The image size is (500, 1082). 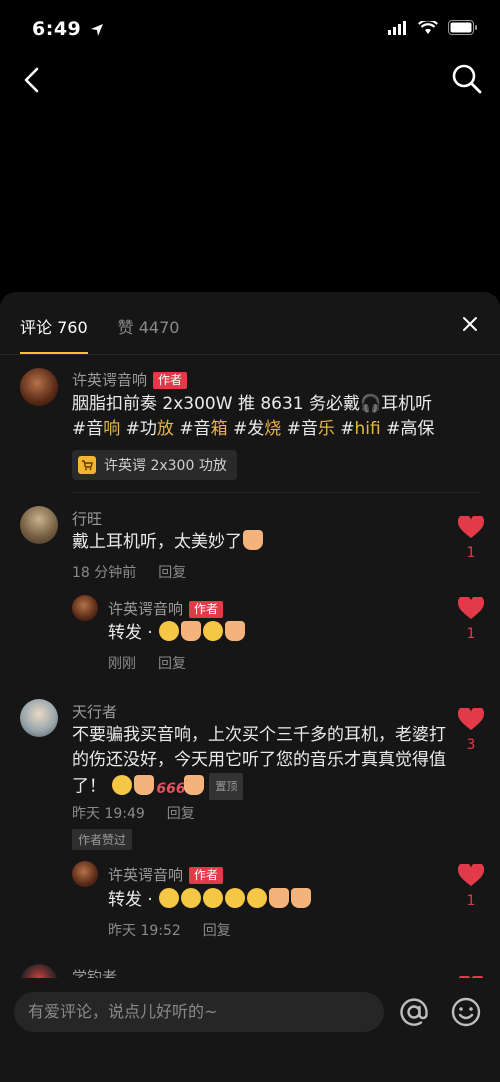 I want to click on hashtag-highlight: hifi, so click(x=367, y=429).